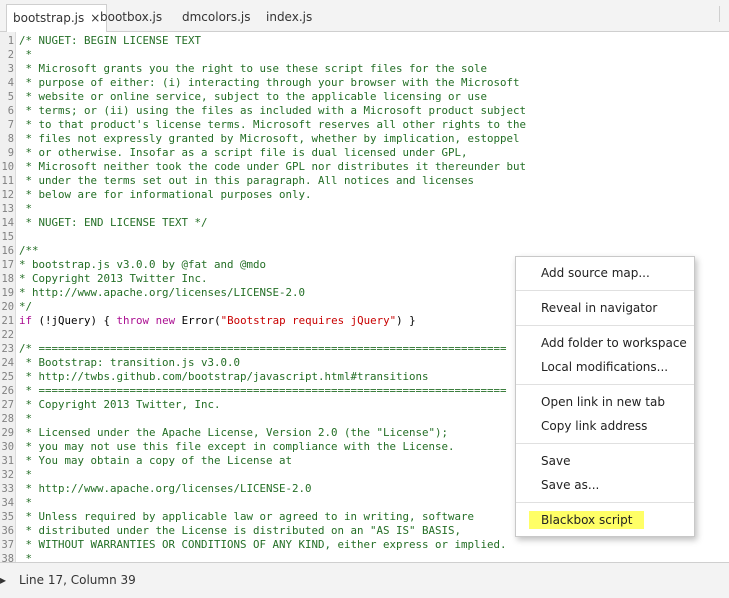 This screenshot has width=729, height=598. I want to click on line-number: 17, so click(7, 265).